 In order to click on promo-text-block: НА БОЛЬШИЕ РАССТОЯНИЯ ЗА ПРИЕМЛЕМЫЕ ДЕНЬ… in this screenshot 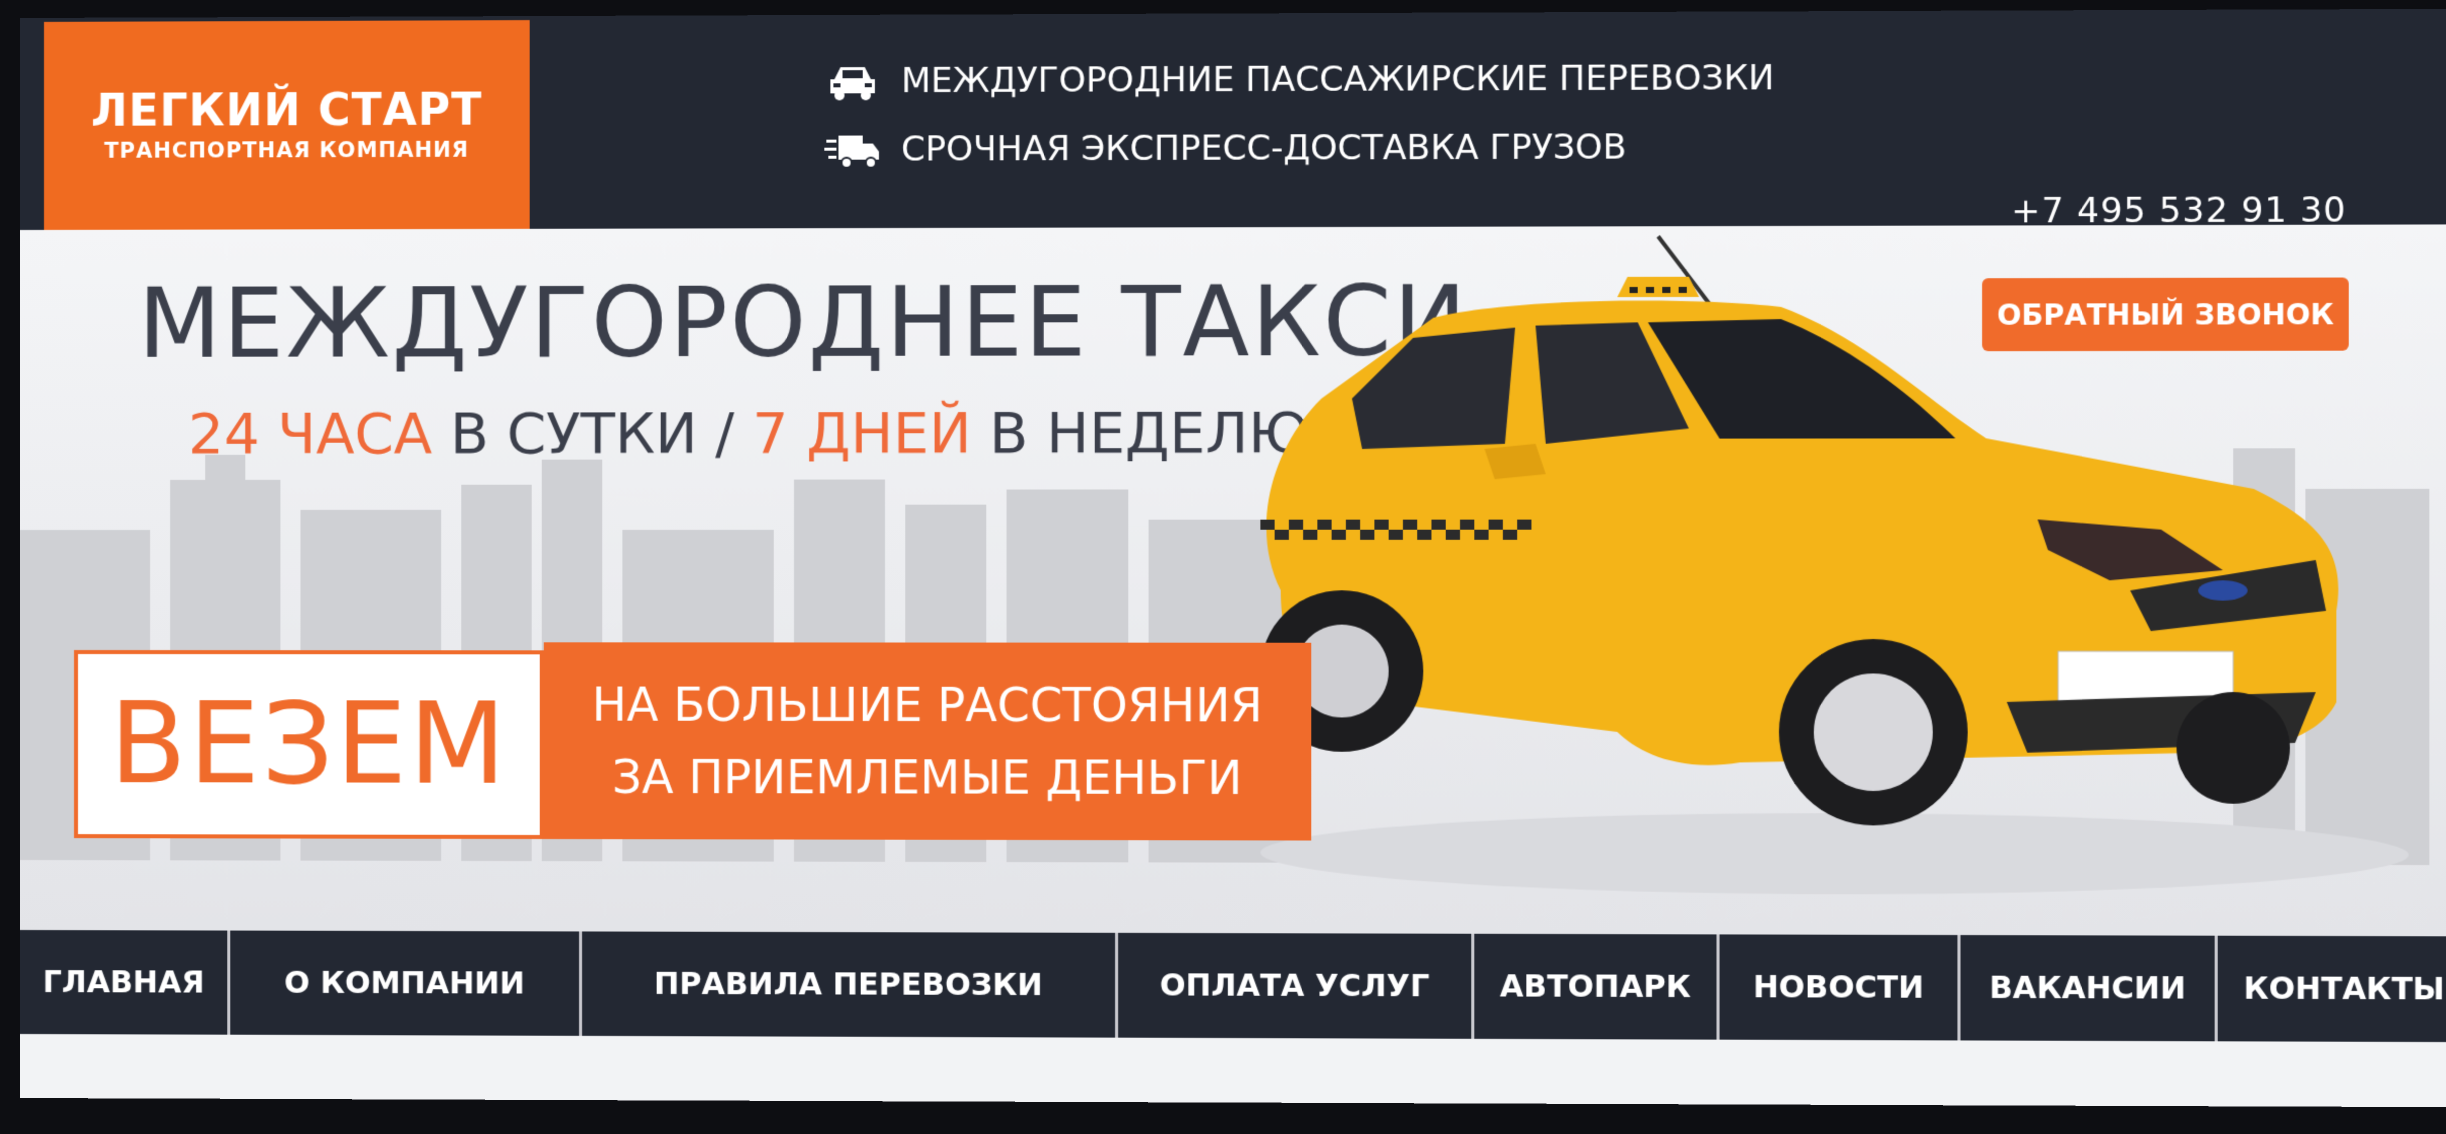, I will do `click(927, 741)`.